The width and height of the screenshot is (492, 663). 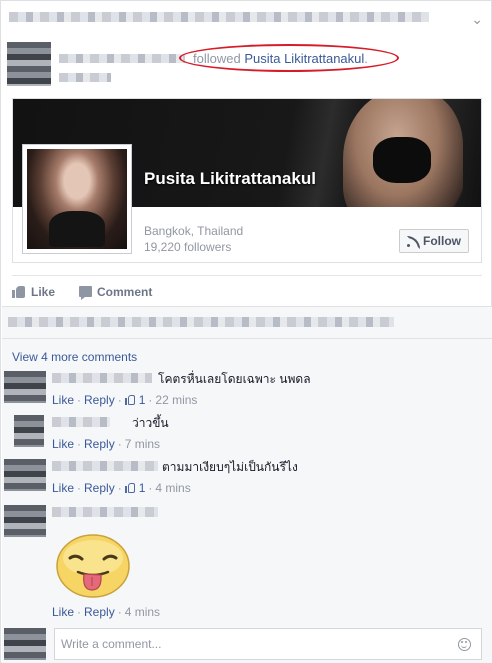 I want to click on page-meta: Bangkok, Thailand 19,220 followers, so click(x=193, y=239).